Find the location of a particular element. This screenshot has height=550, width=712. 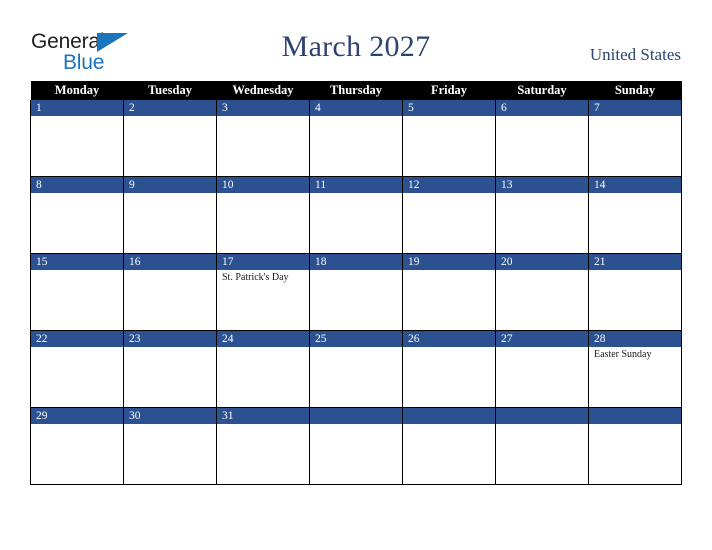

calendar-day-cell: 11 is located at coordinates (356, 215).